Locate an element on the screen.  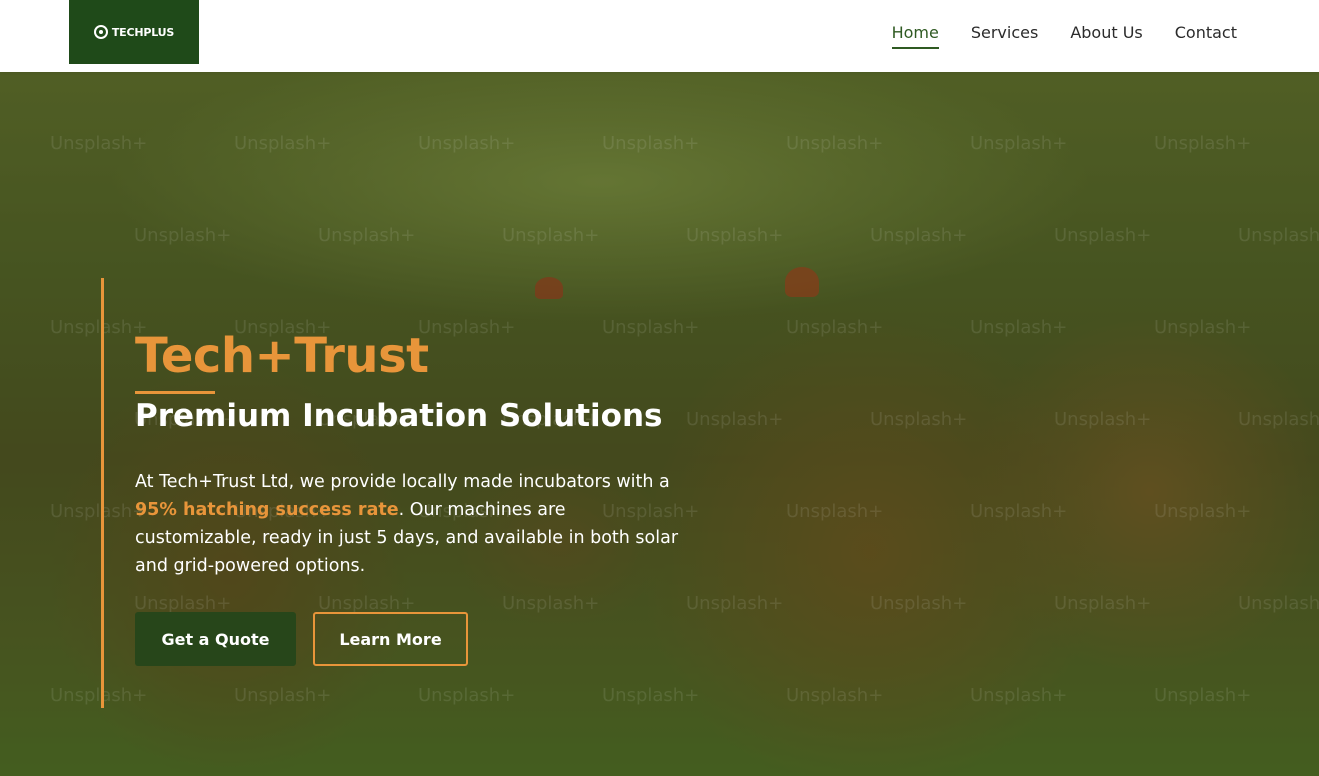
nav-about-us: About Us is located at coordinates (1106, 32).